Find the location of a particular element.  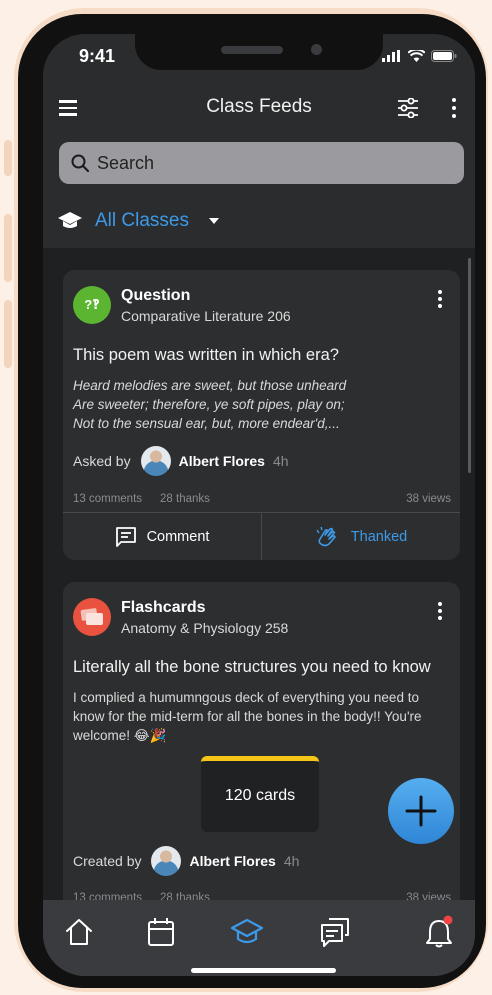

comment-button: Comment is located at coordinates (162, 536).